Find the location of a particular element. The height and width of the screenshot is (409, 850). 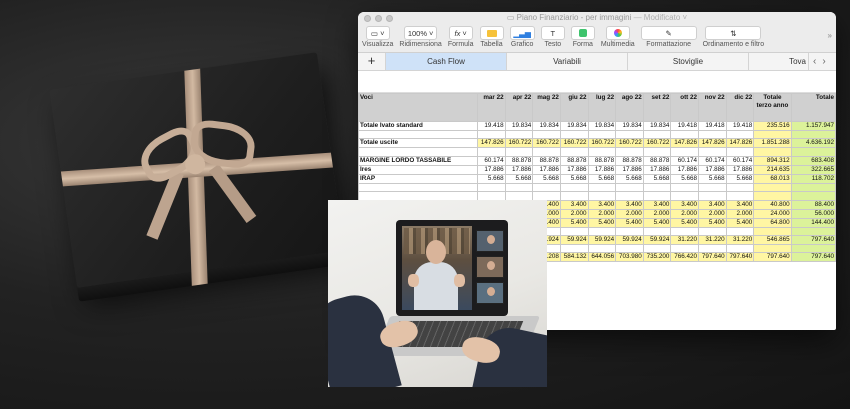

sort-tool: ⇅ Ordinamento e filtro is located at coordinates (733, 37).